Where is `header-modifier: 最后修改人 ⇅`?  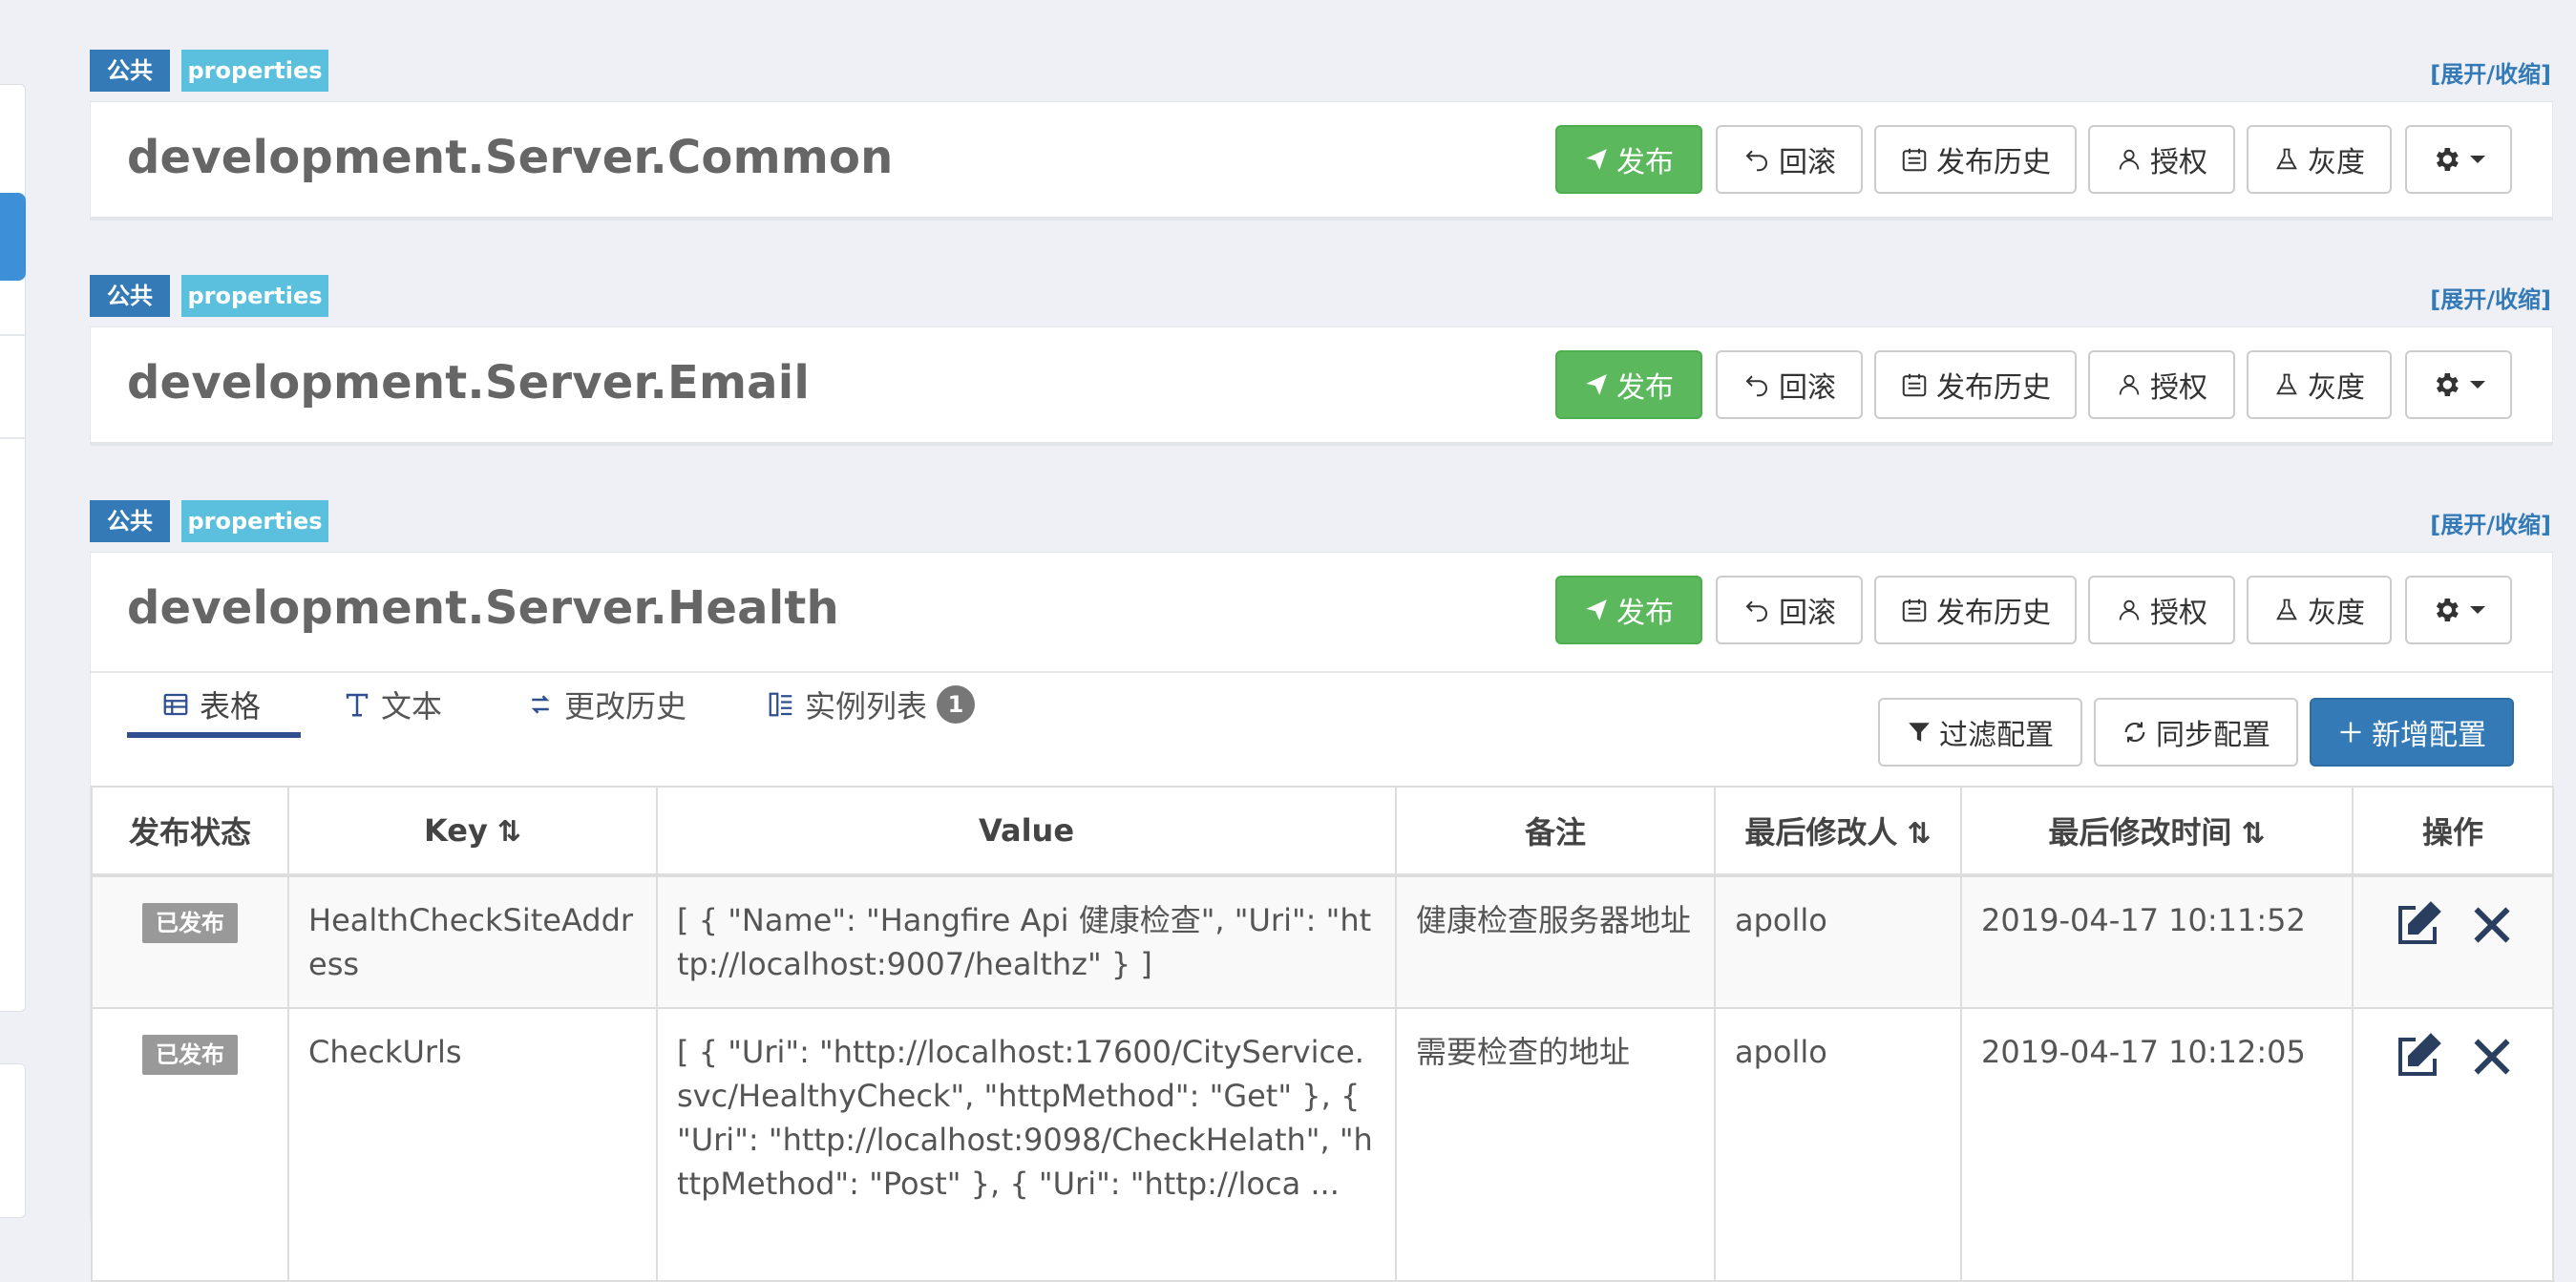
header-modifier: 最后修改人 ⇅ is located at coordinates (1838, 831).